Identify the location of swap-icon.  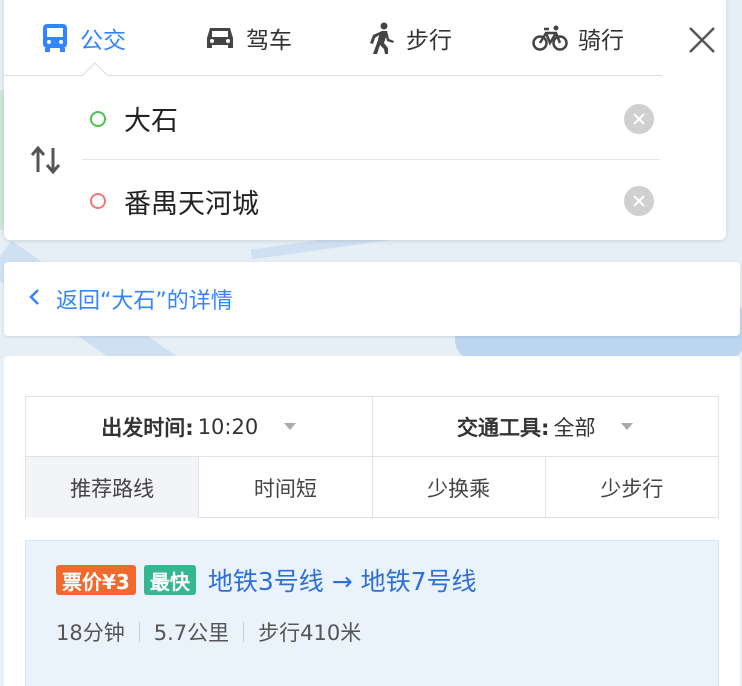
(45, 160).